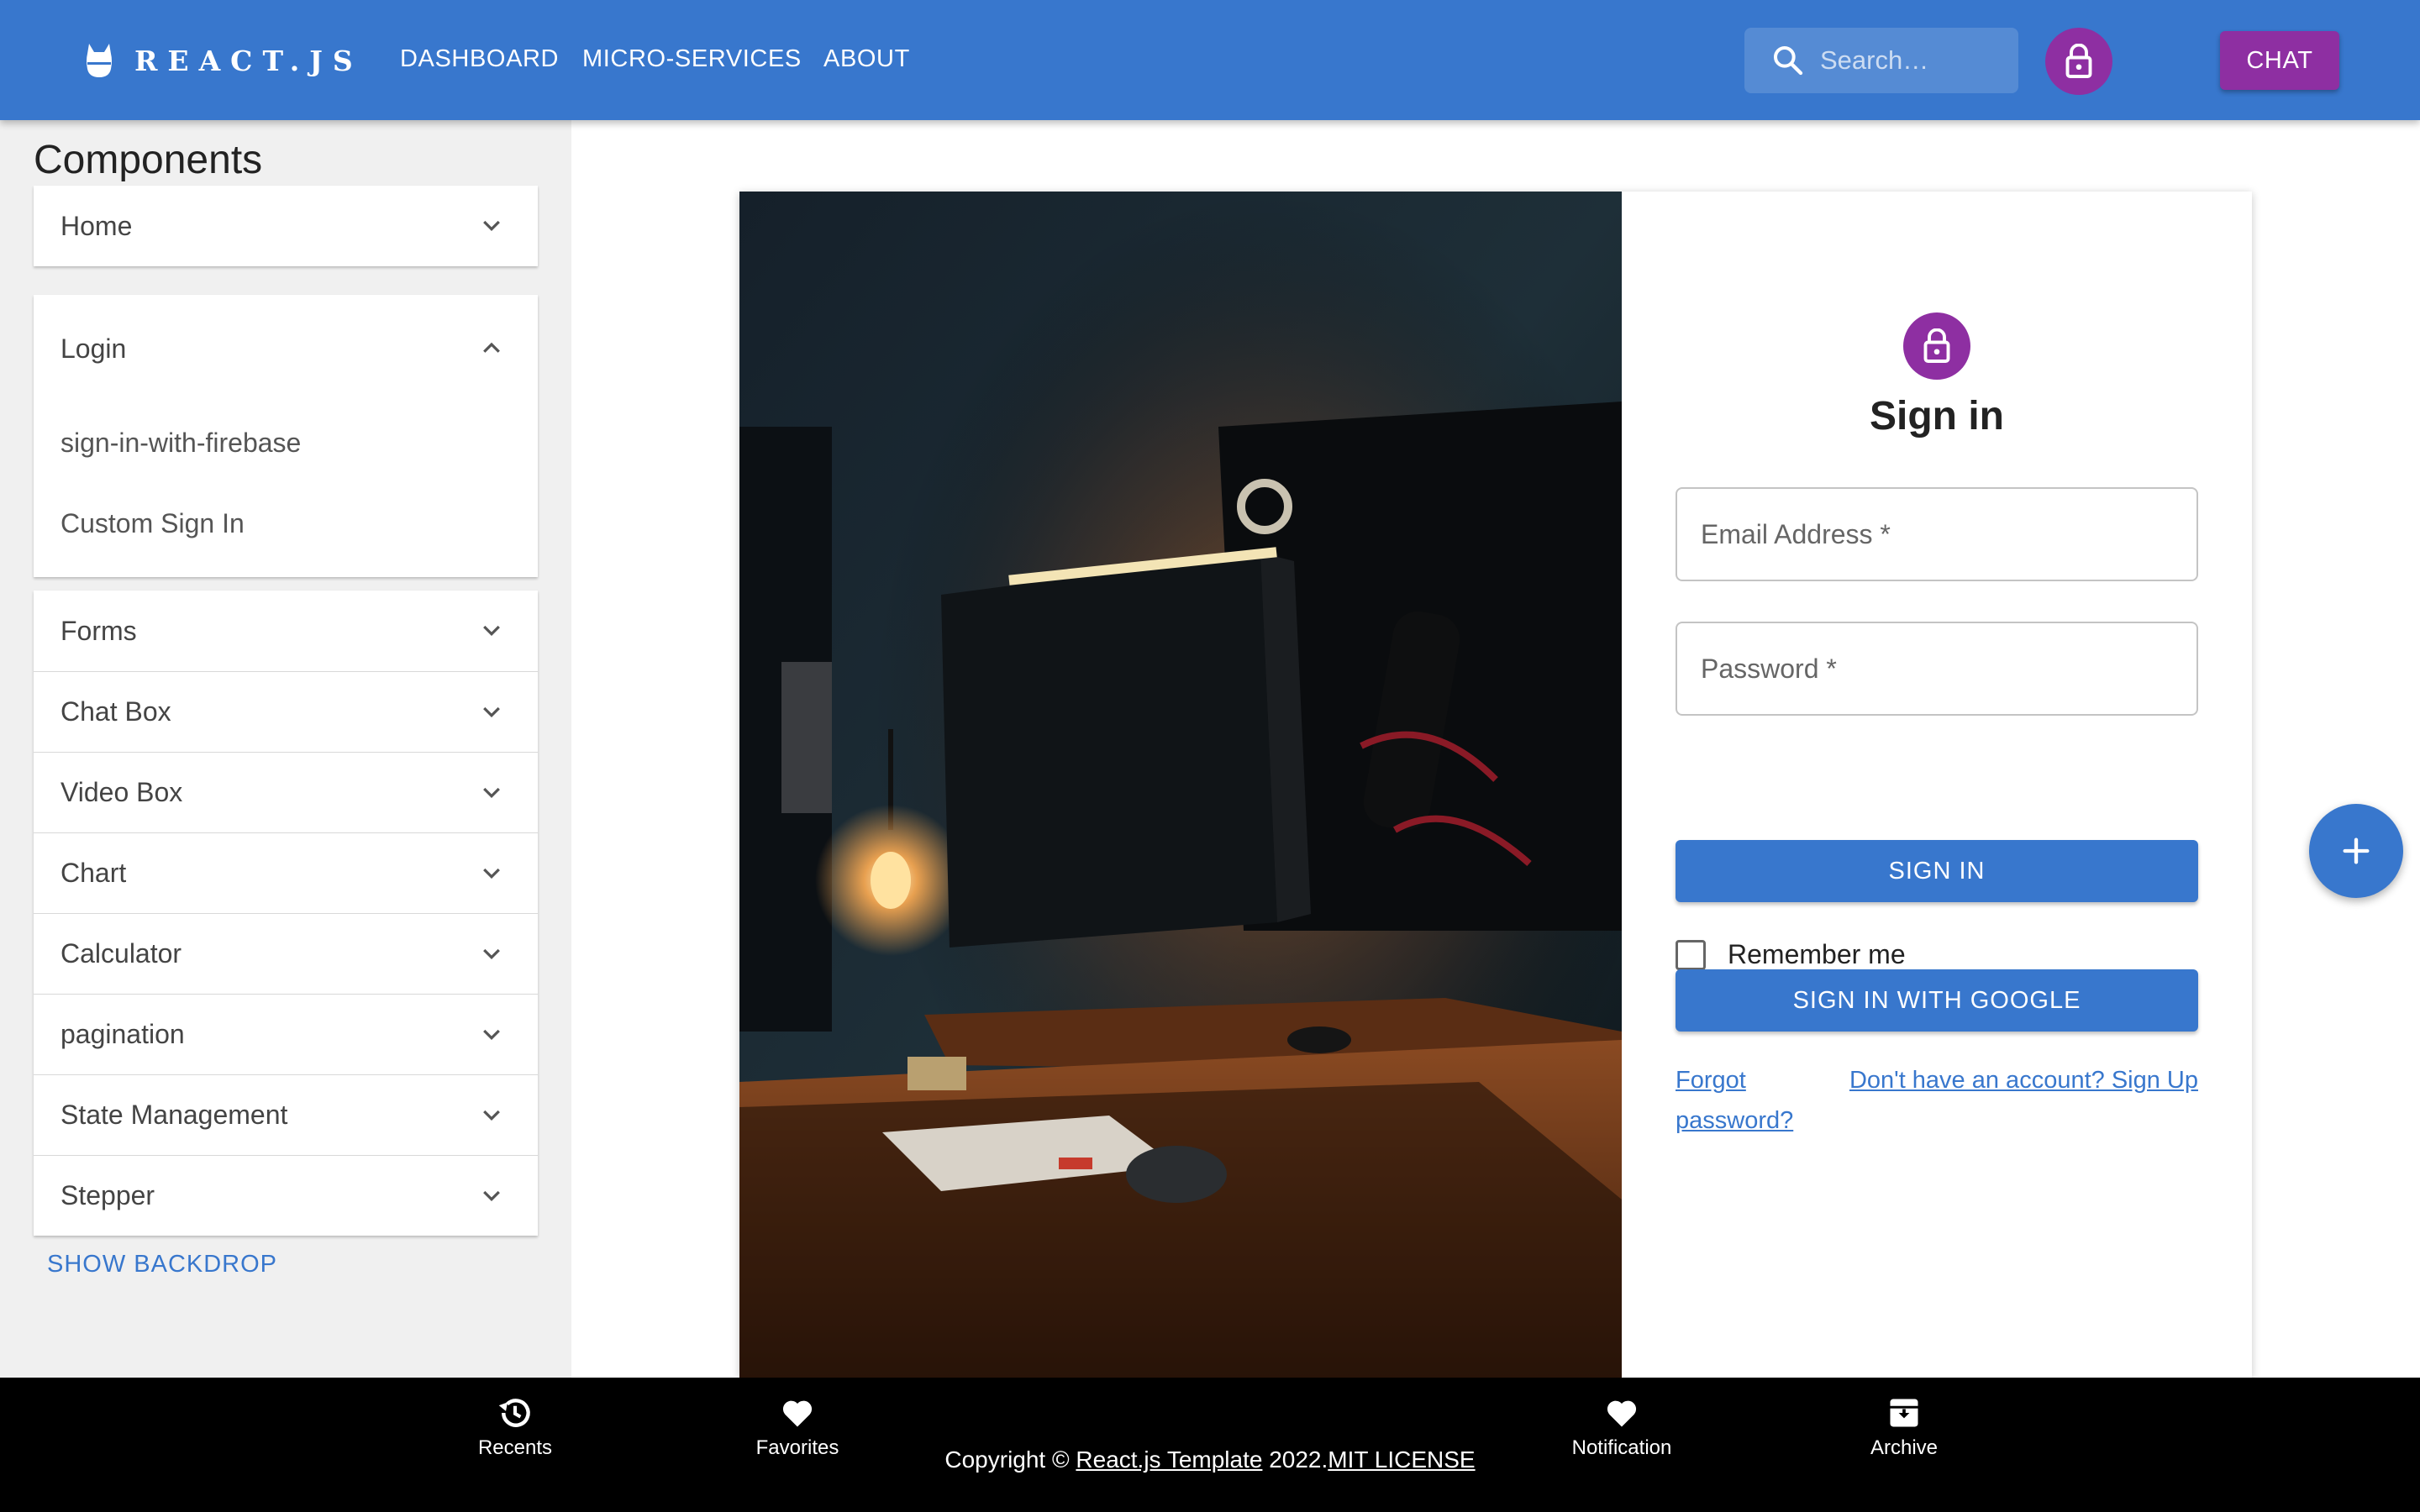 This screenshot has height=1512, width=2420. What do you see at coordinates (162, 1264) in the screenshot?
I see `show-backdrop-button: SHOW BACKDROP` at bounding box center [162, 1264].